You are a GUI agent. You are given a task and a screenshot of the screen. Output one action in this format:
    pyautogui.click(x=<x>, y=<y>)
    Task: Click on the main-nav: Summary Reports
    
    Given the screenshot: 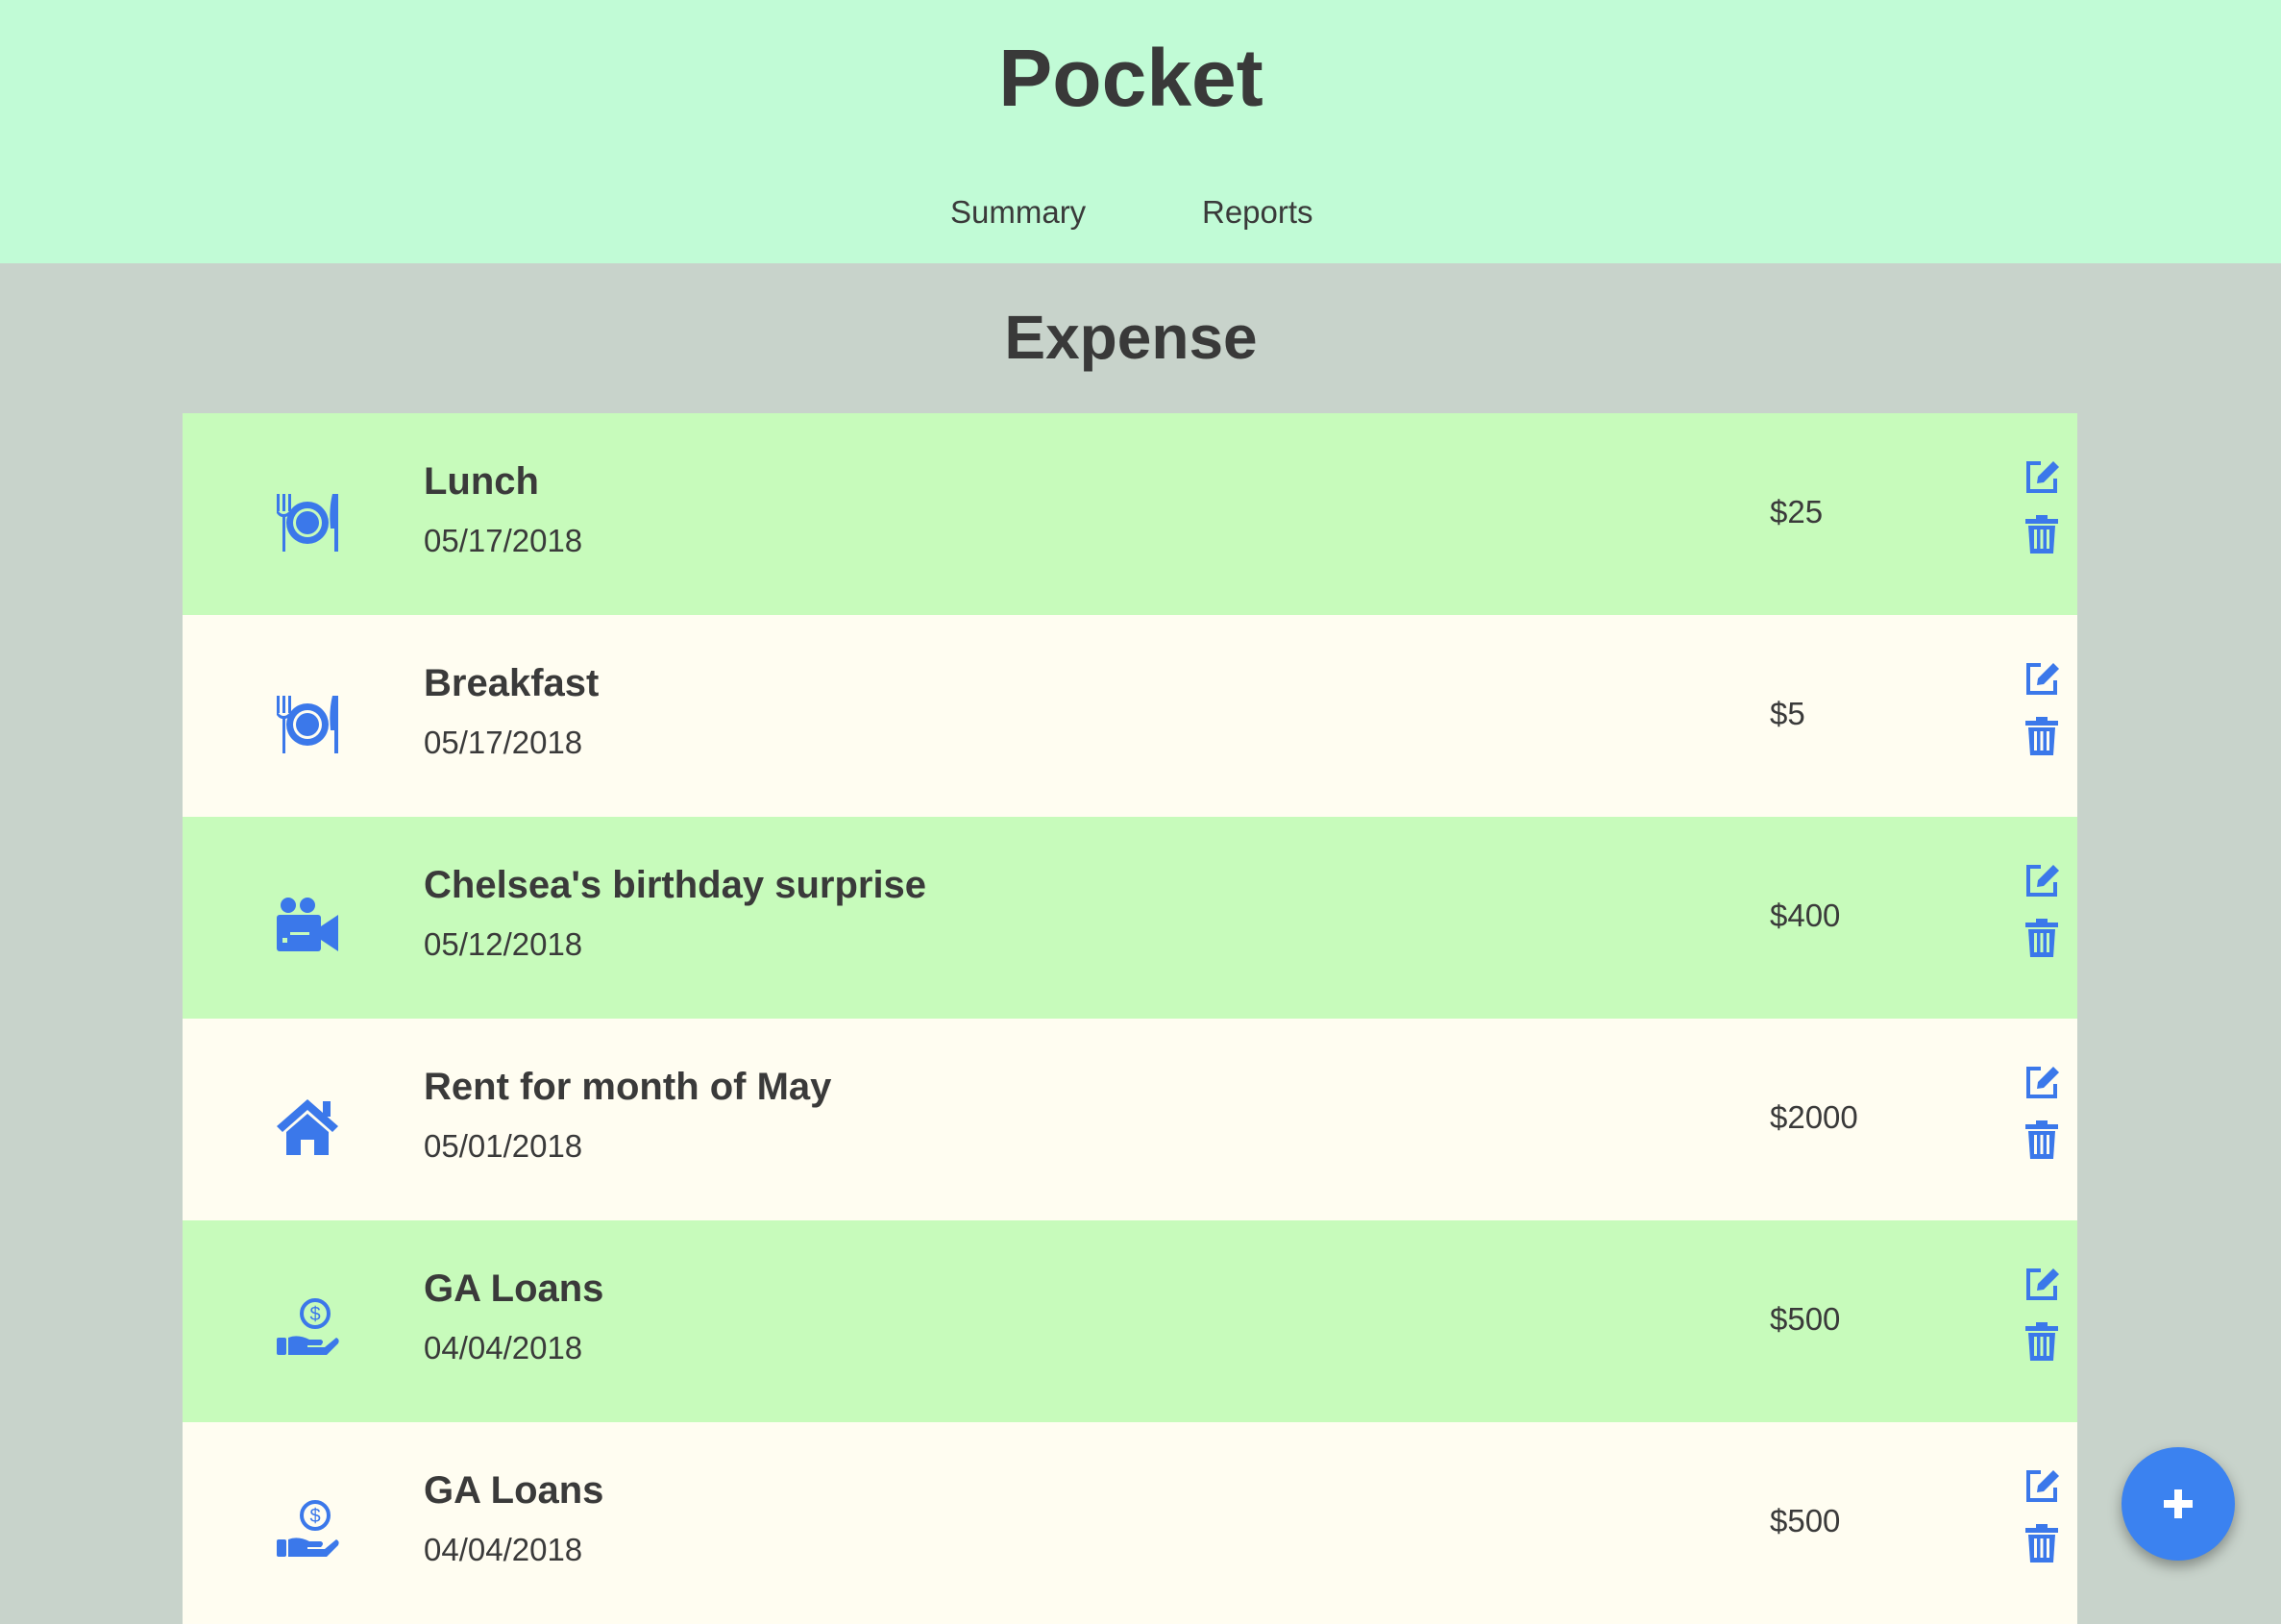 What is the action you would take?
    pyautogui.click(x=1140, y=212)
    